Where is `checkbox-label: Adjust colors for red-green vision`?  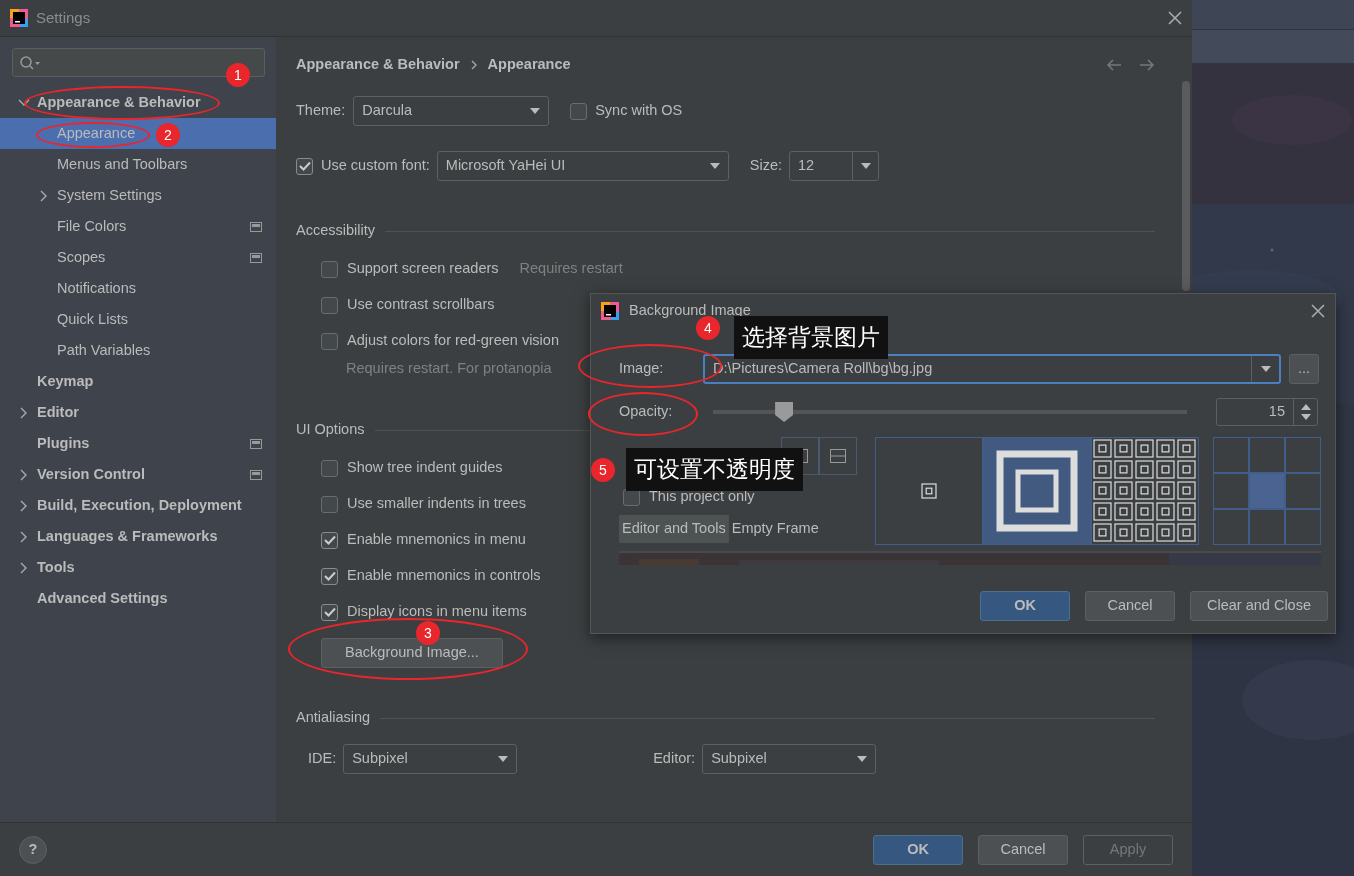
checkbox-label: Adjust colors for red-green vision is located at coordinates (453, 341).